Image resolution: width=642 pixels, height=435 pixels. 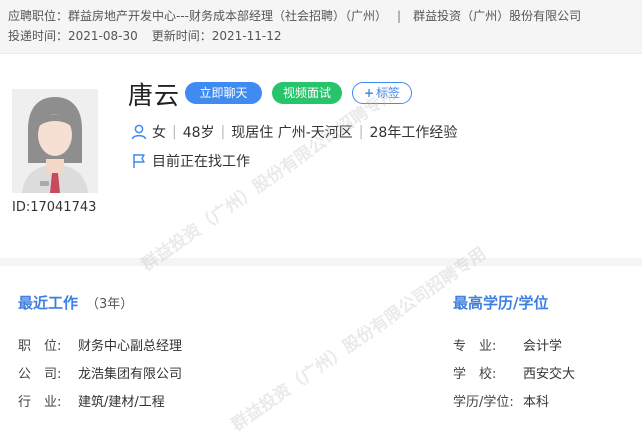 What do you see at coordinates (38, 16) in the screenshot?
I see `applied-label: 应聘职位：` at bounding box center [38, 16].